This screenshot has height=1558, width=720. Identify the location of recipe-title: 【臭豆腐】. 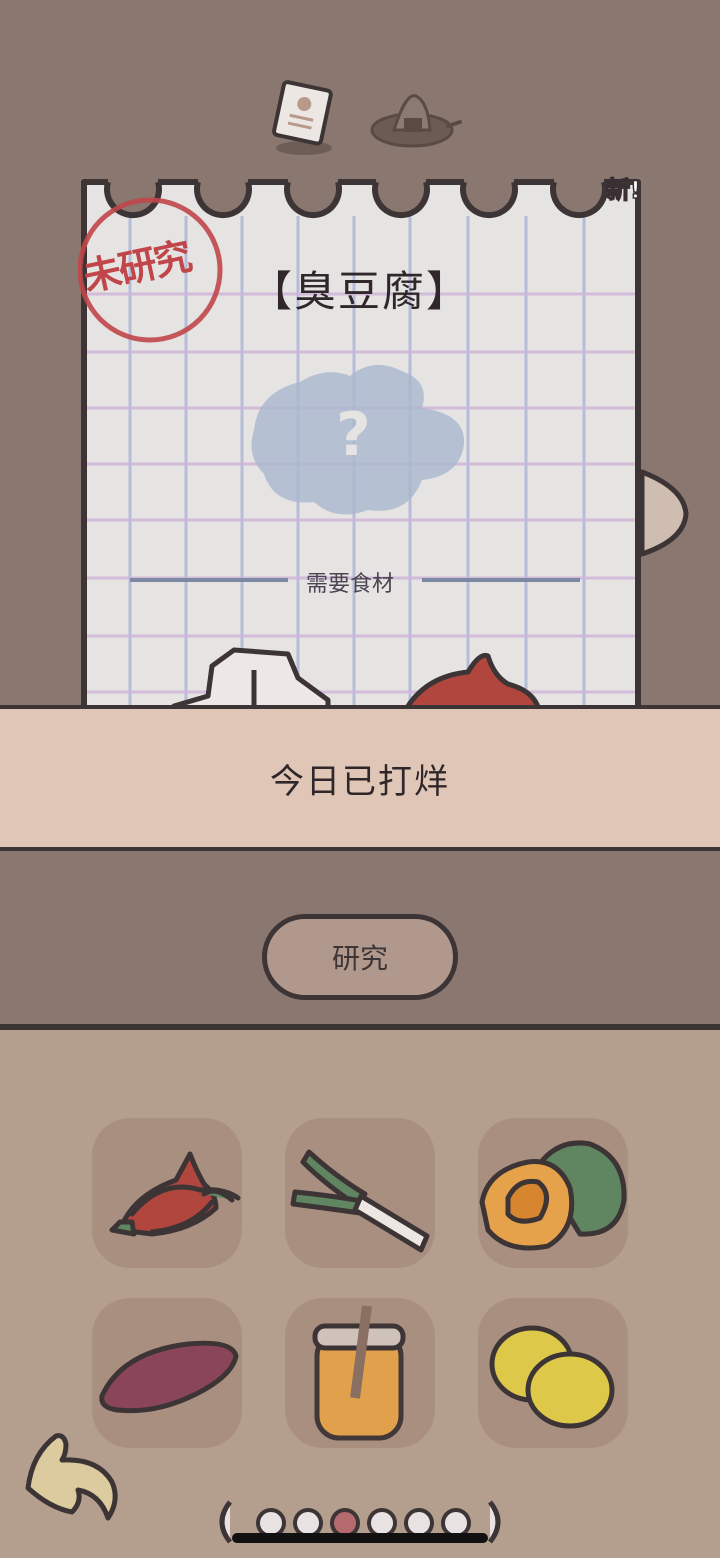
(359, 291).